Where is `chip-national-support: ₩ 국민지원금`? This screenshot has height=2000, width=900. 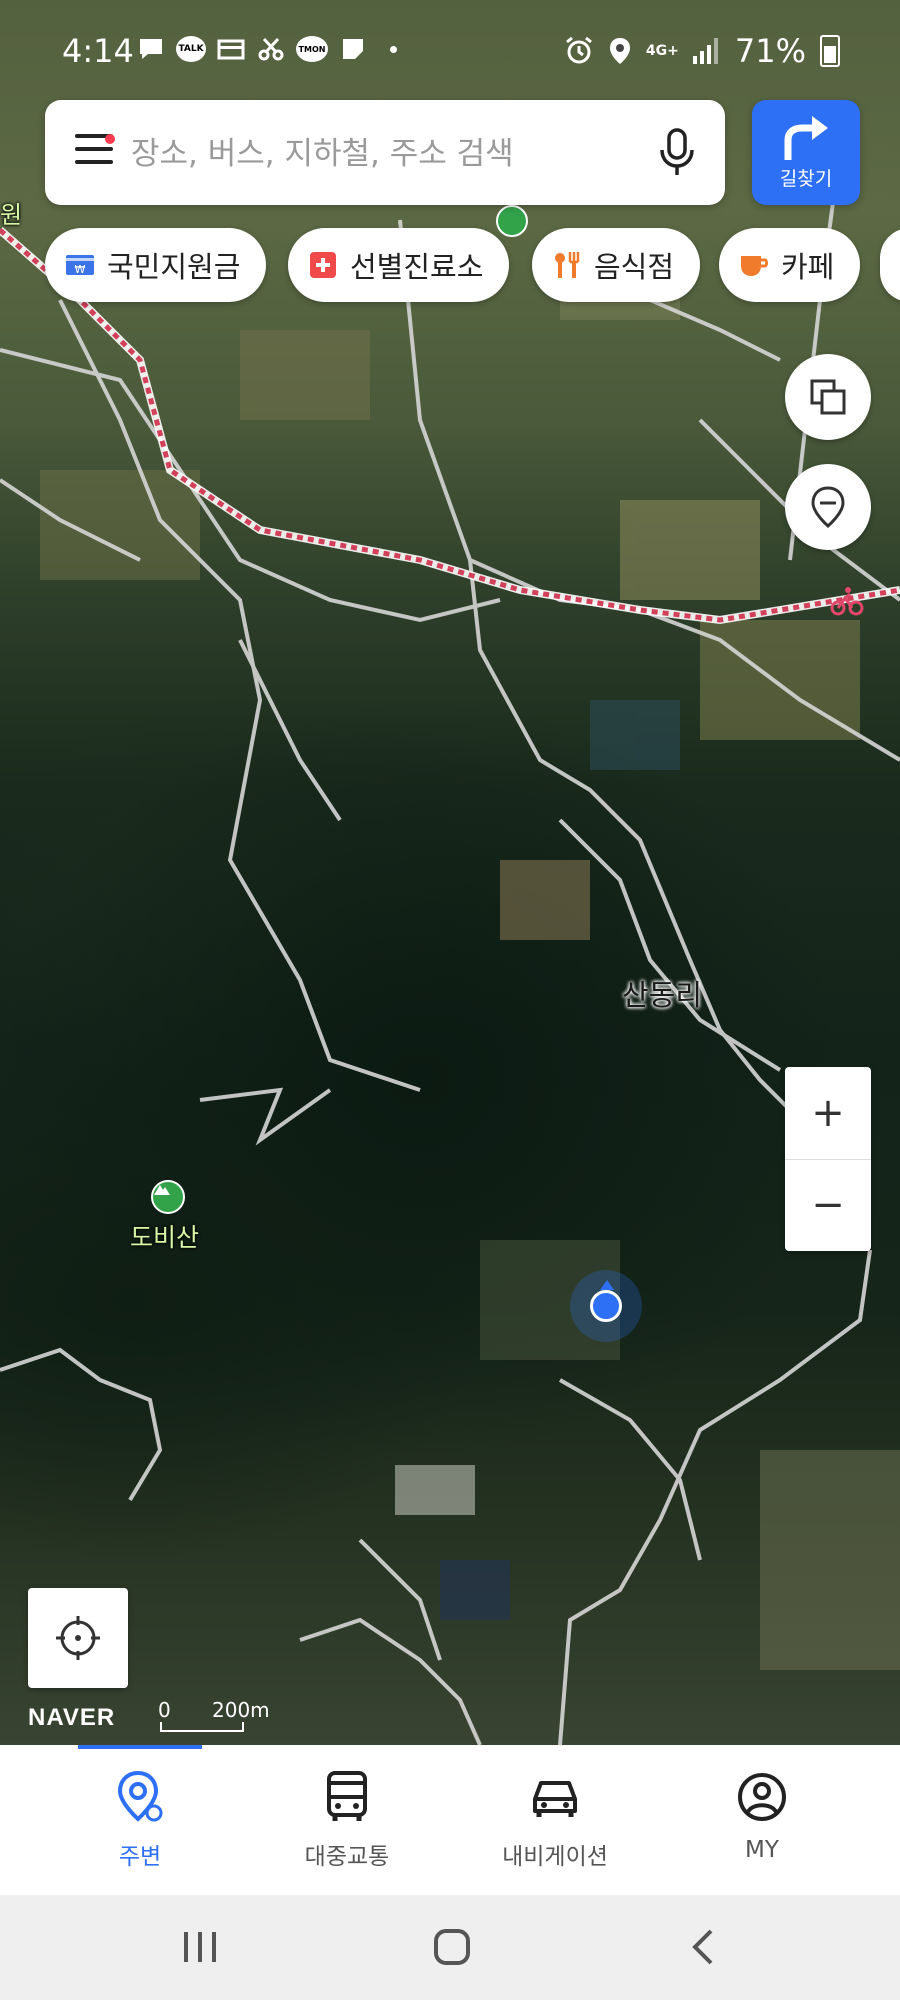 chip-national-support: ₩ 국민지원금 is located at coordinates (156, 265).